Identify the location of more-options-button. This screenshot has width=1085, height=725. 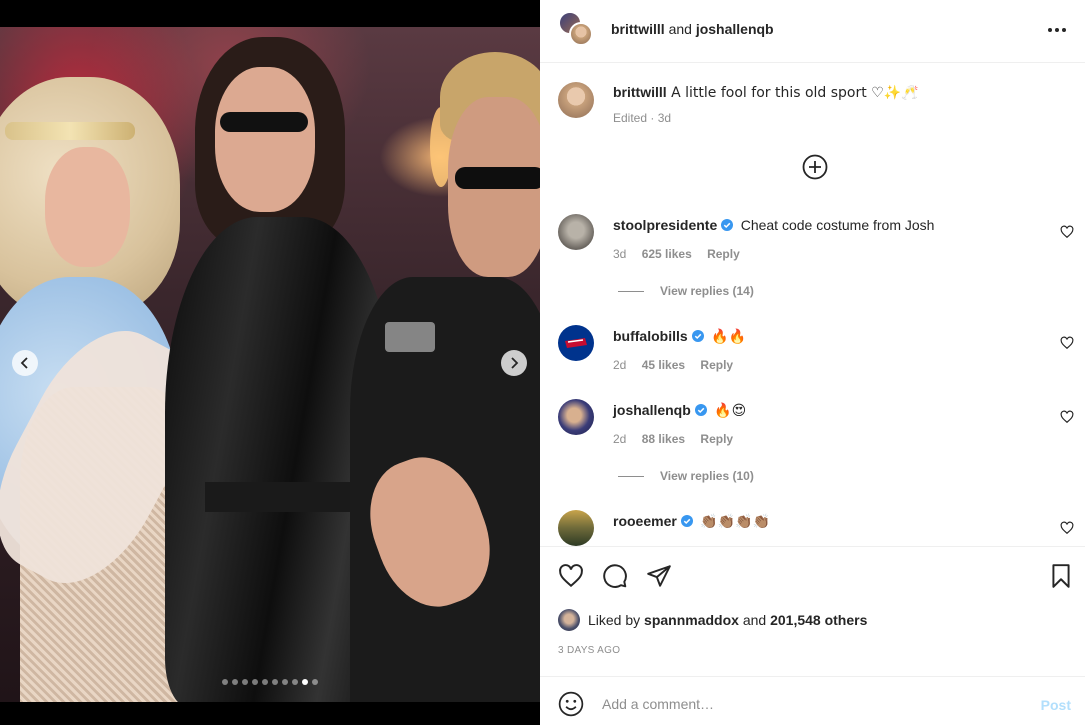
(1057, 30).